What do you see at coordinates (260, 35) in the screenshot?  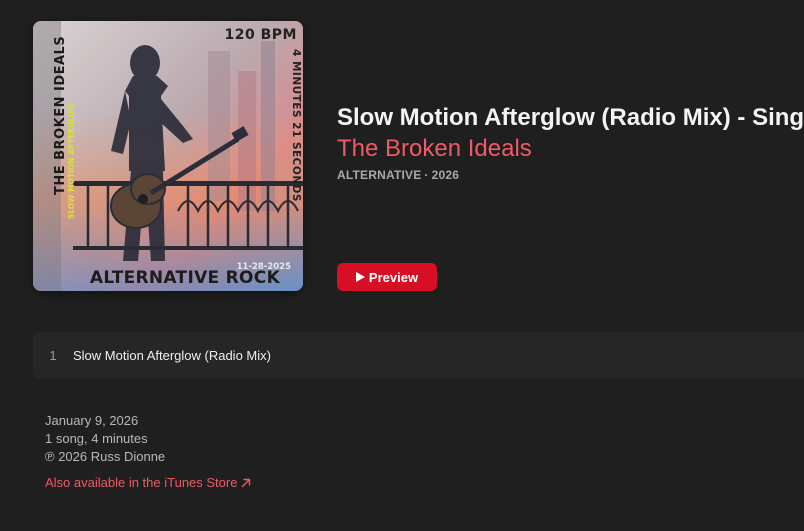 I see `artwork-bpm-text: 120 BPM` at bounding box center [260, 35].